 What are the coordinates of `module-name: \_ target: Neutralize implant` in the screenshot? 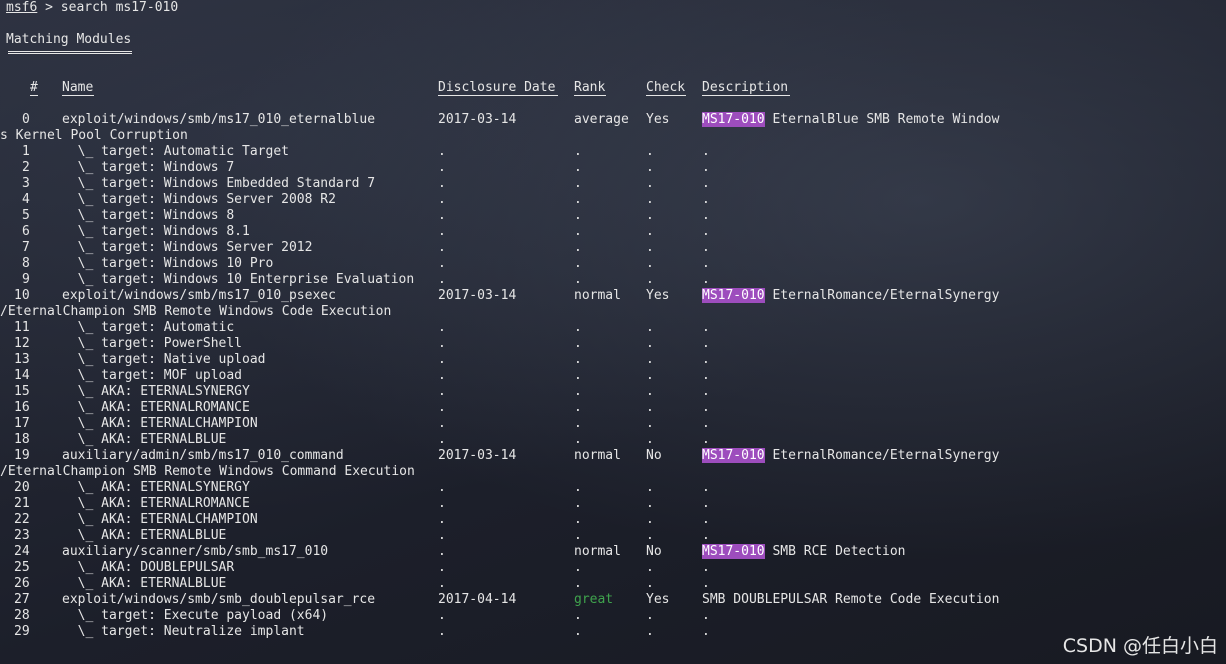 It's located at (183, 632).